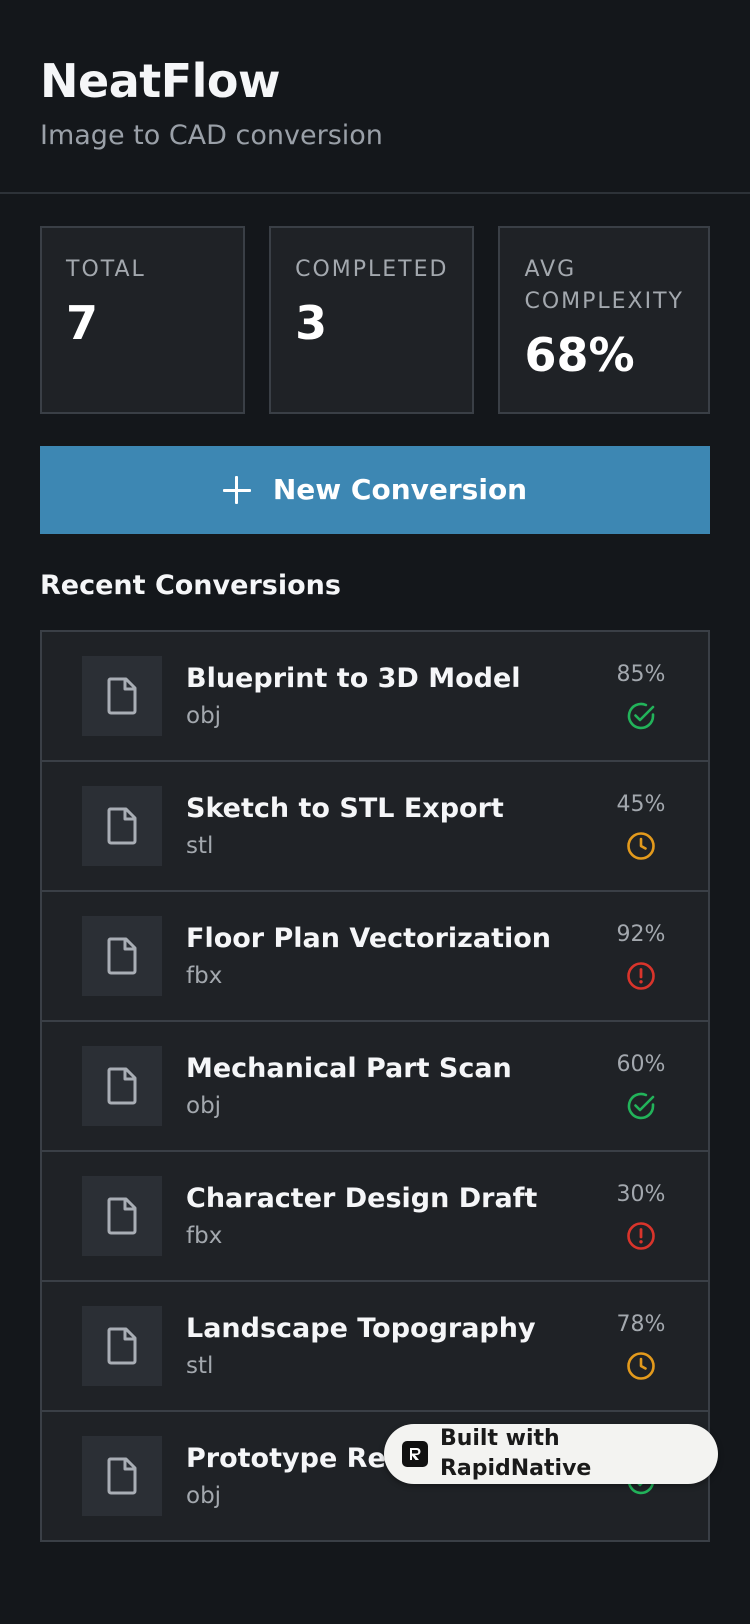 The image size is (750, 1624). I want to click on conversion-status: 85%, so click(641, 696).